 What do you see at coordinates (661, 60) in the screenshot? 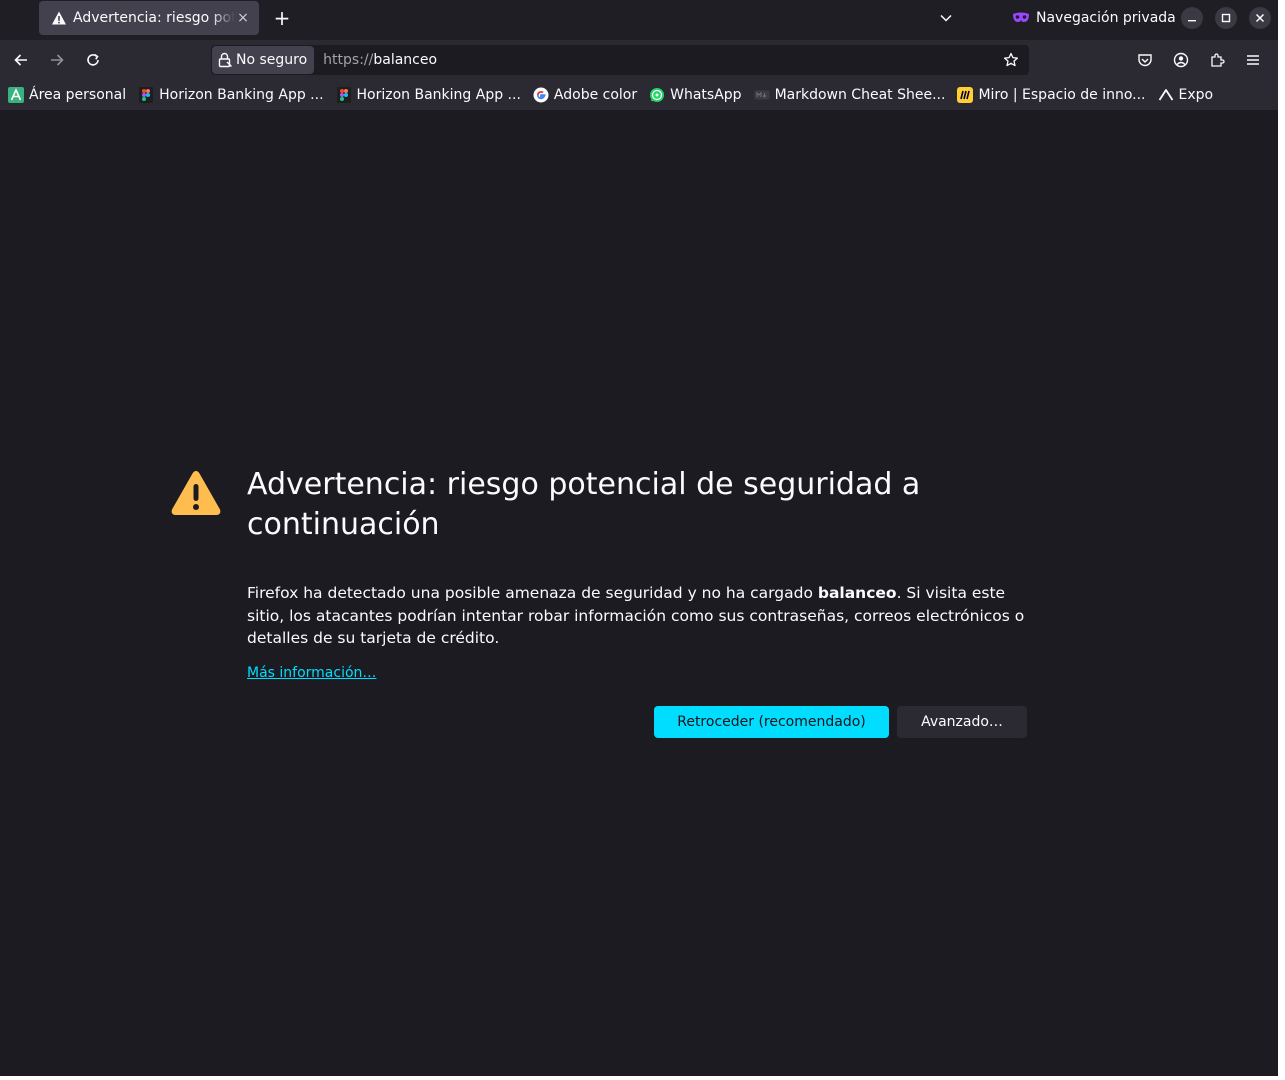
I see `url-text: https://balanceo` at bounding box center [661, 60].